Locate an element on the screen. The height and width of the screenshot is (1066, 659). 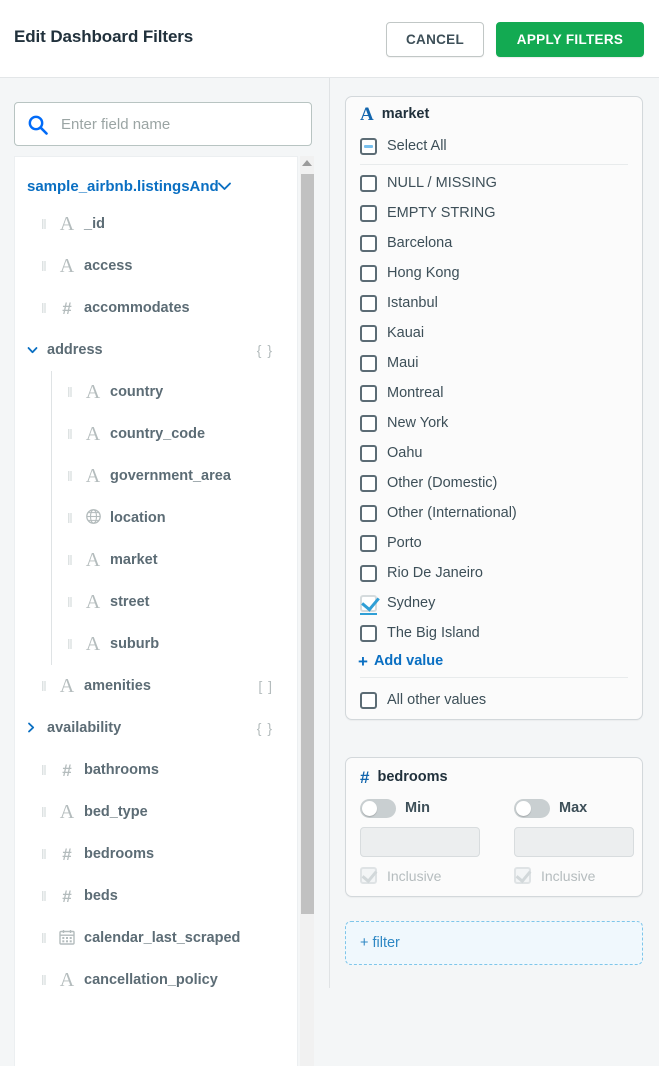
filter-value-row: Sydney is located at coordinates (494, 603).